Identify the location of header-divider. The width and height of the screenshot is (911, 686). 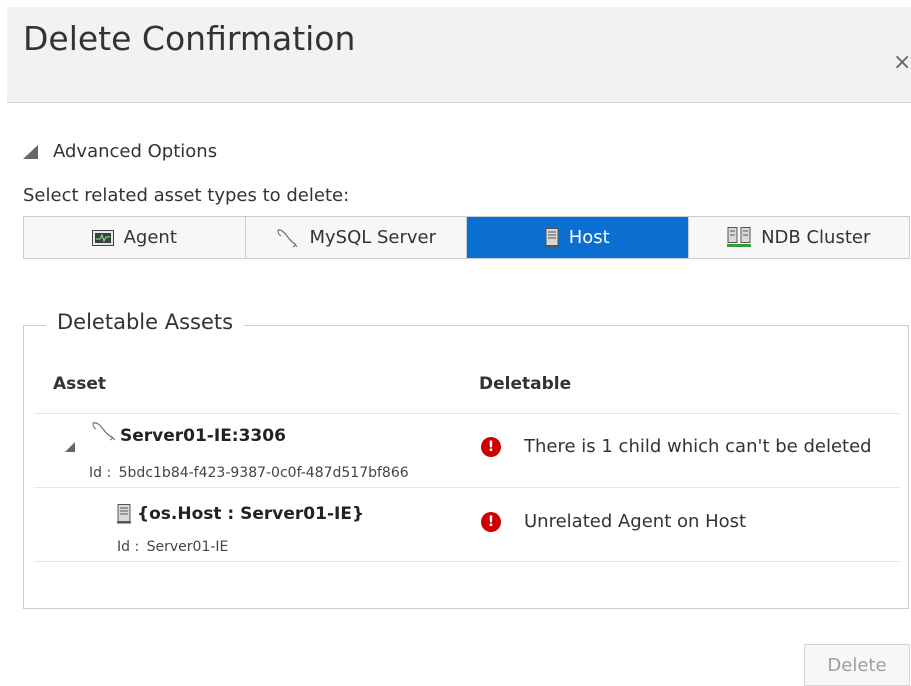
(467, 413).